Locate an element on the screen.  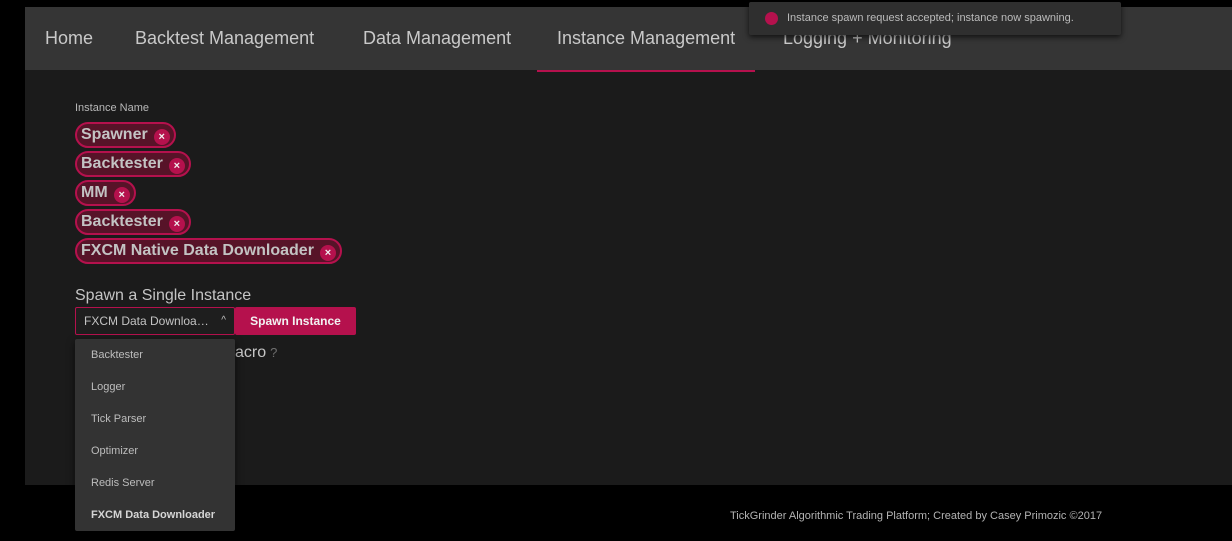
spawn-single-title: Spawn a Single Instance is located at coordinates (163, 295).